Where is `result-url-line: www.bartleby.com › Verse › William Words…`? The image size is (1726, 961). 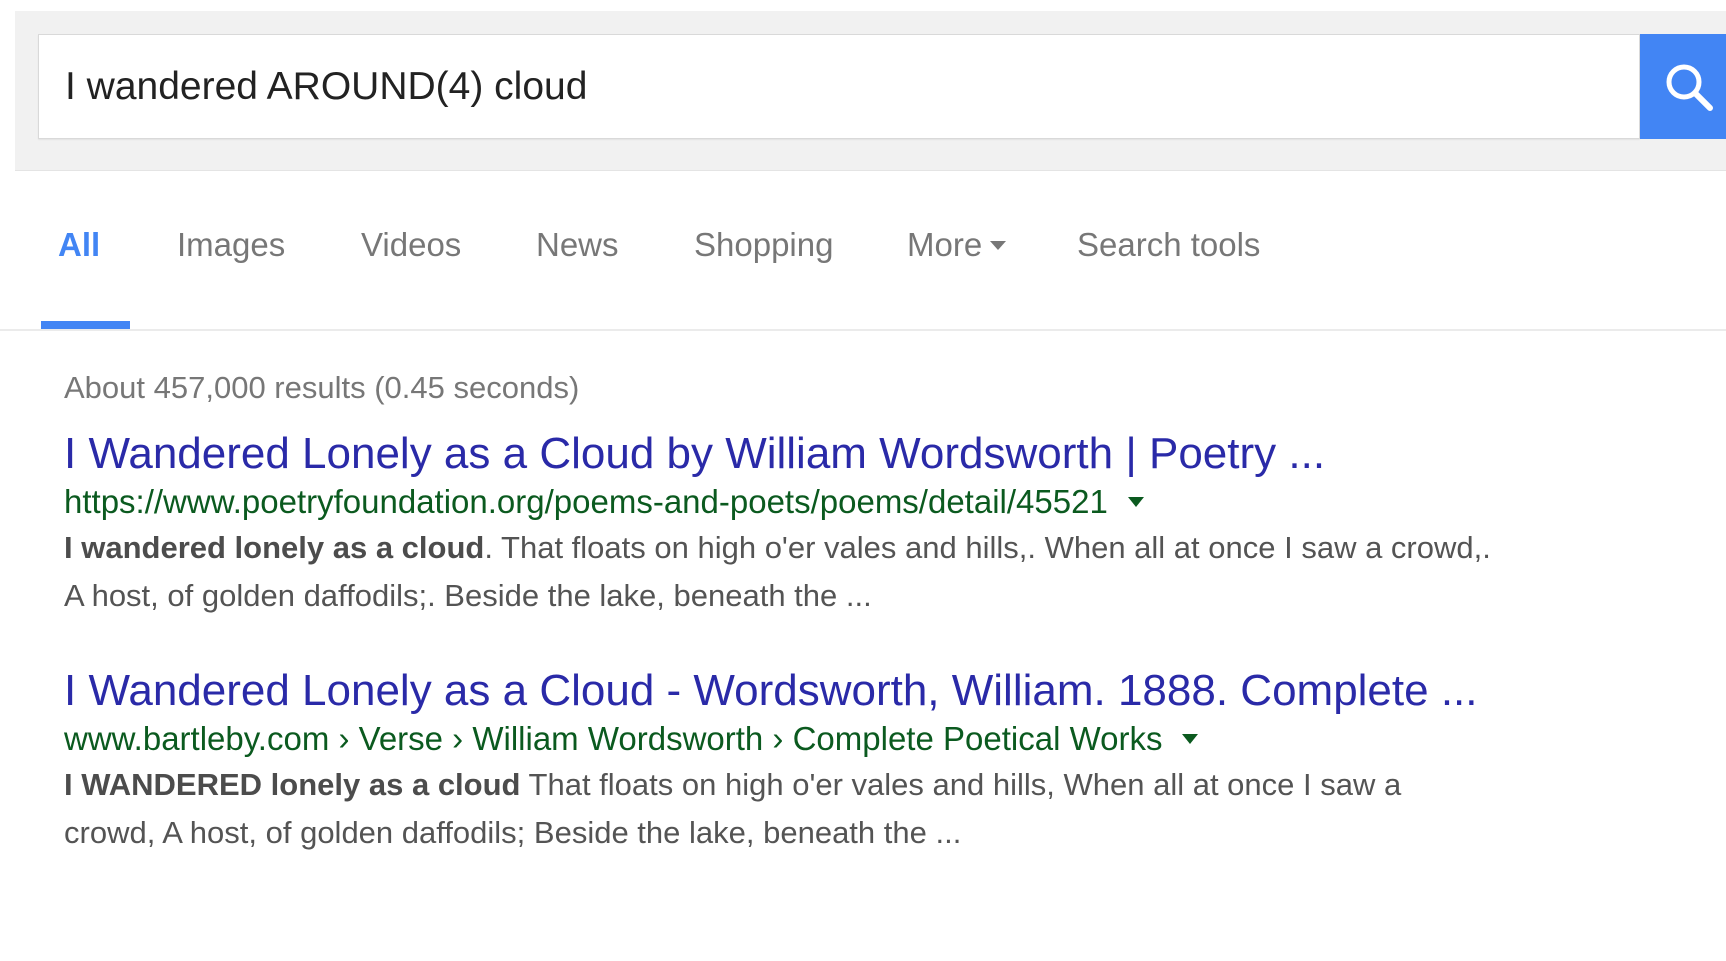 result-url-line: www.bartleby.com › Verse › William Words… is located at coordinates (889, 739).